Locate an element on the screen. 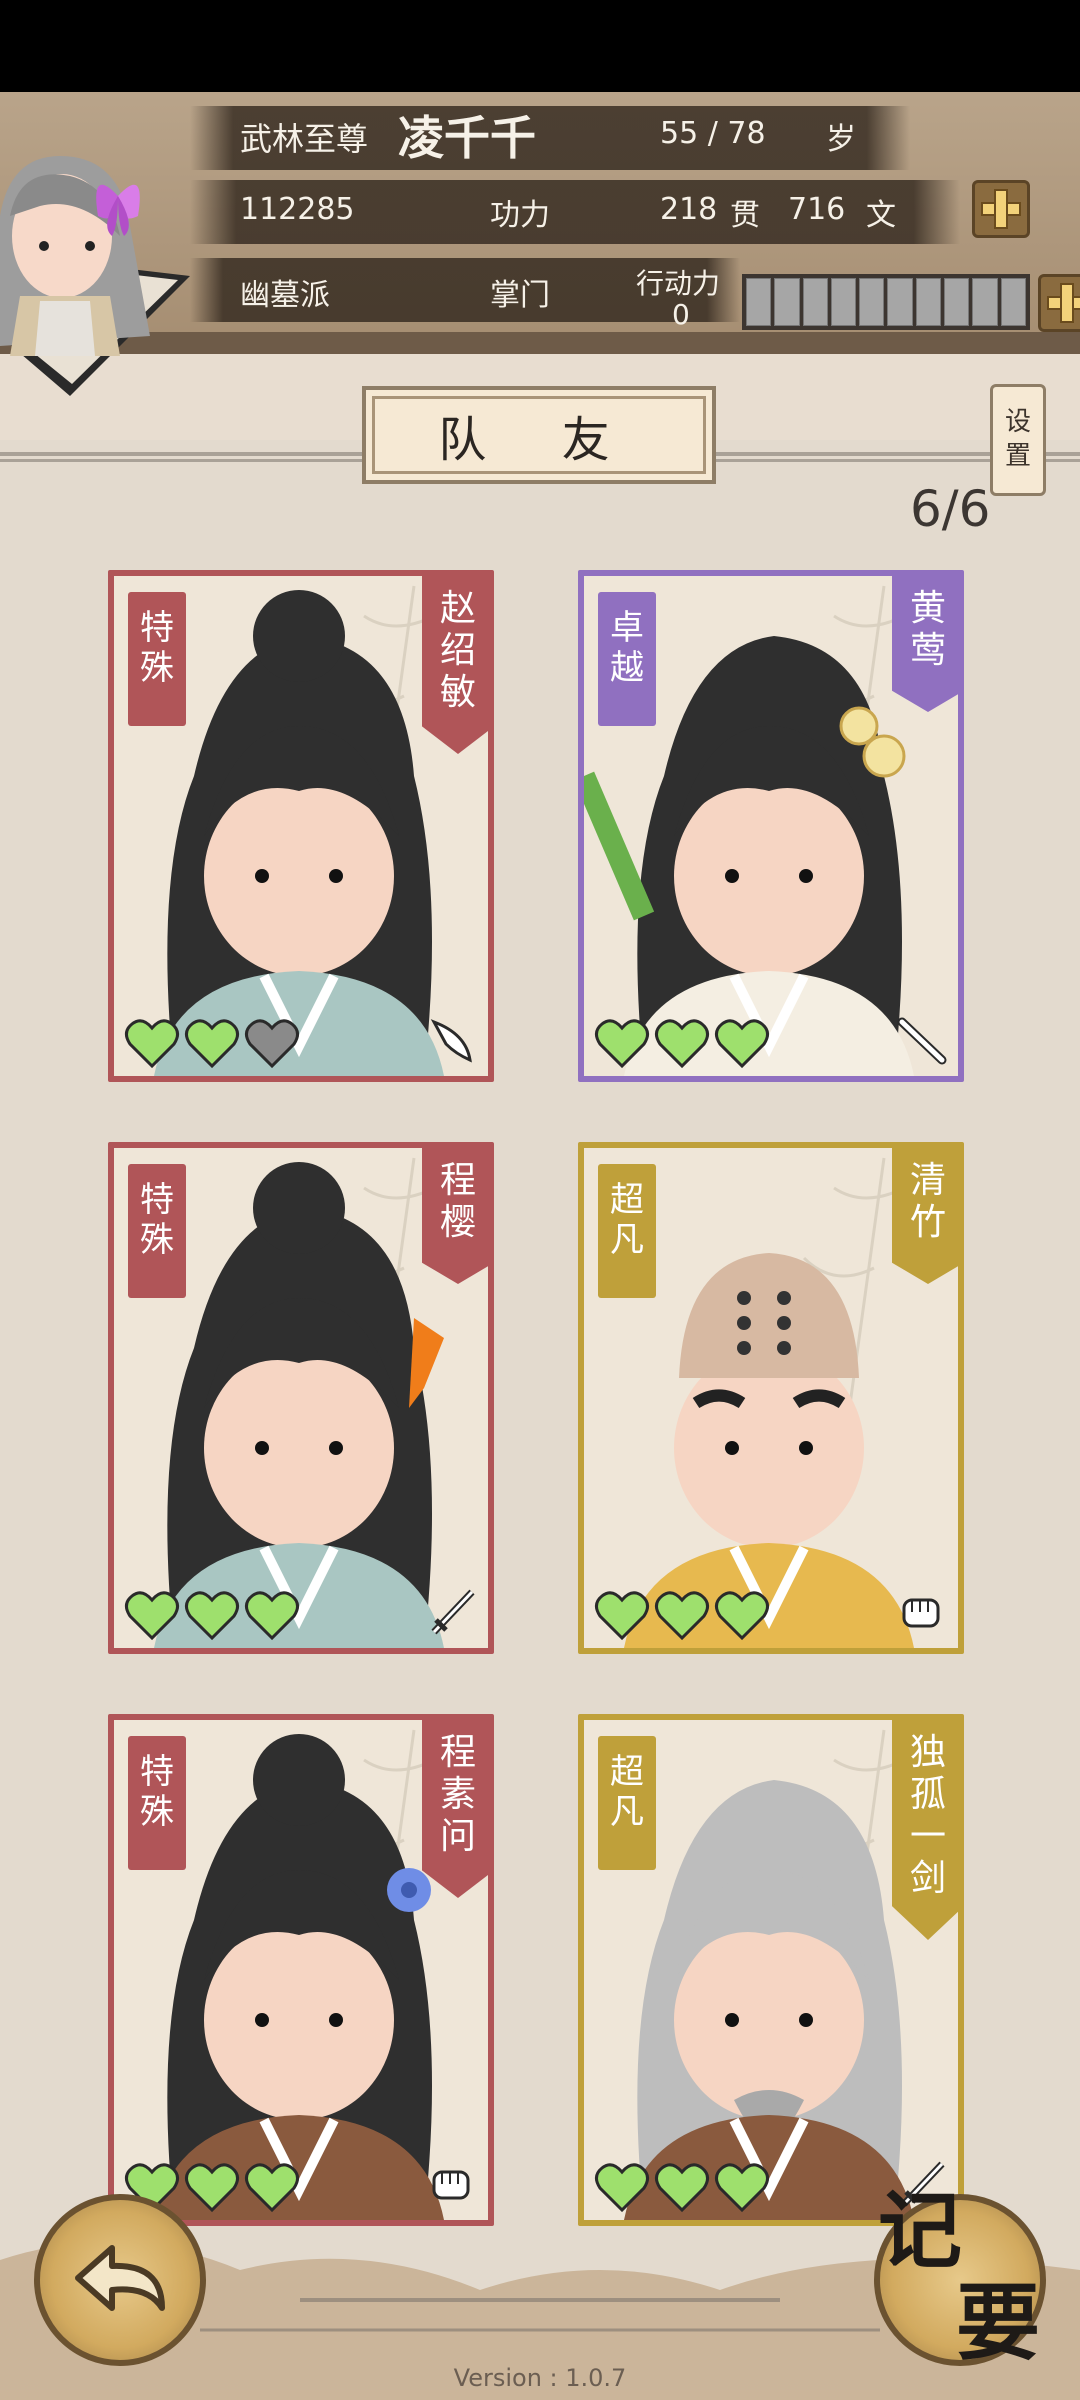 Image resolution: width=1080 pixels, height=2400 pixels. teammate-name: 独孤一剑 is located at coordinates (925, 1830).